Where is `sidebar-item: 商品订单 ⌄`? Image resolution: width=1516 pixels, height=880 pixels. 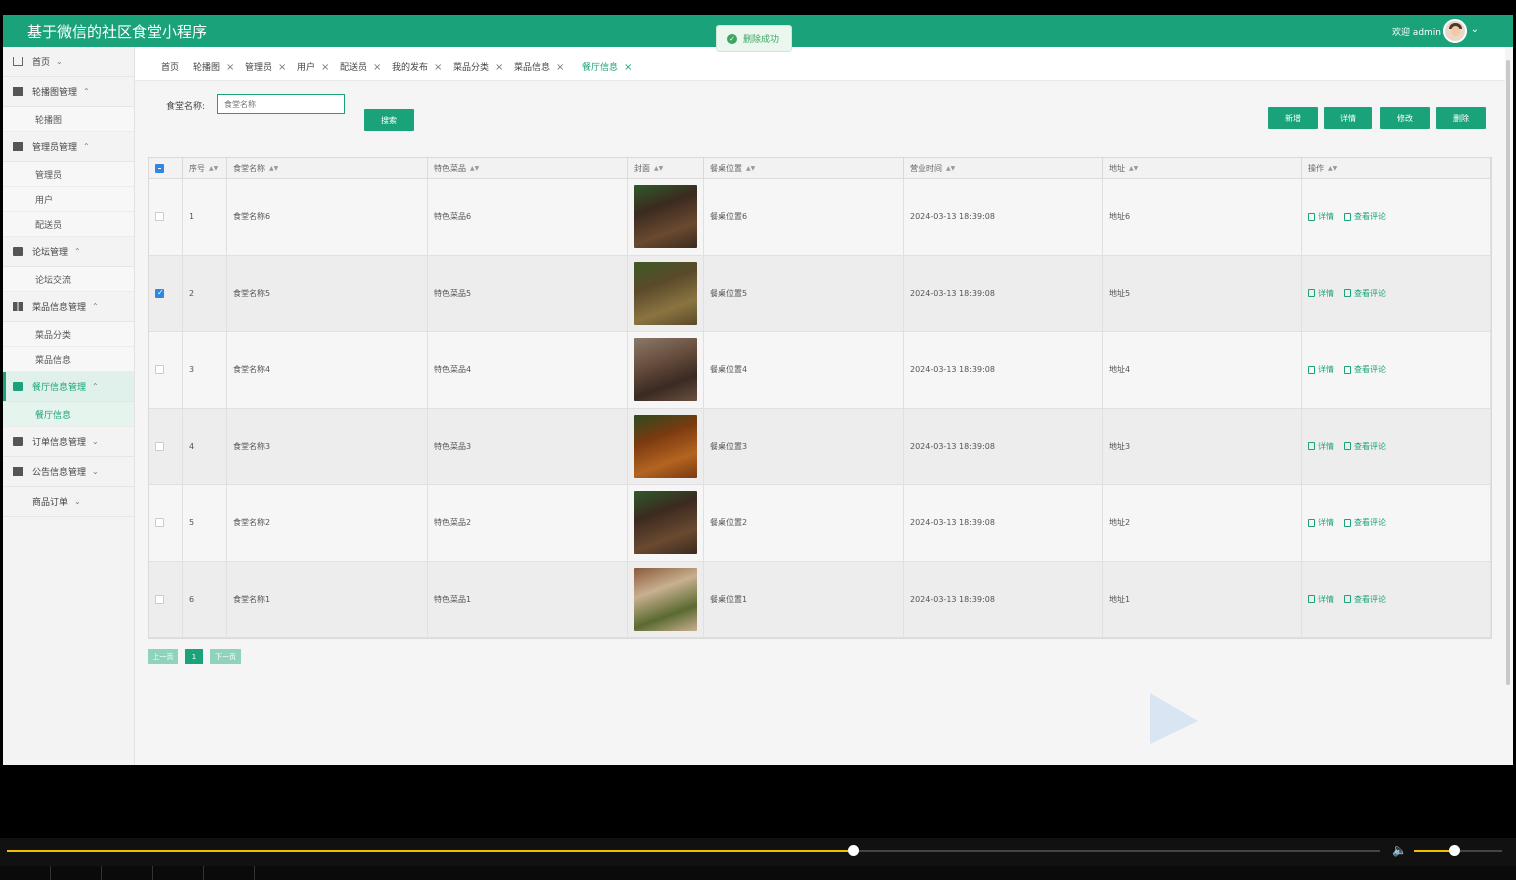
sidebar-item: 商品订单 ⌄ is located at coordinates (68, 502).